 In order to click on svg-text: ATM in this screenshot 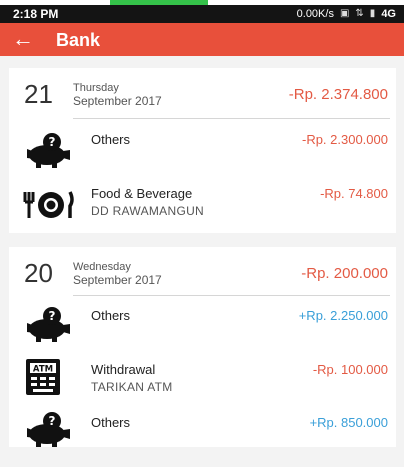, I will do `click(43, 370)`.